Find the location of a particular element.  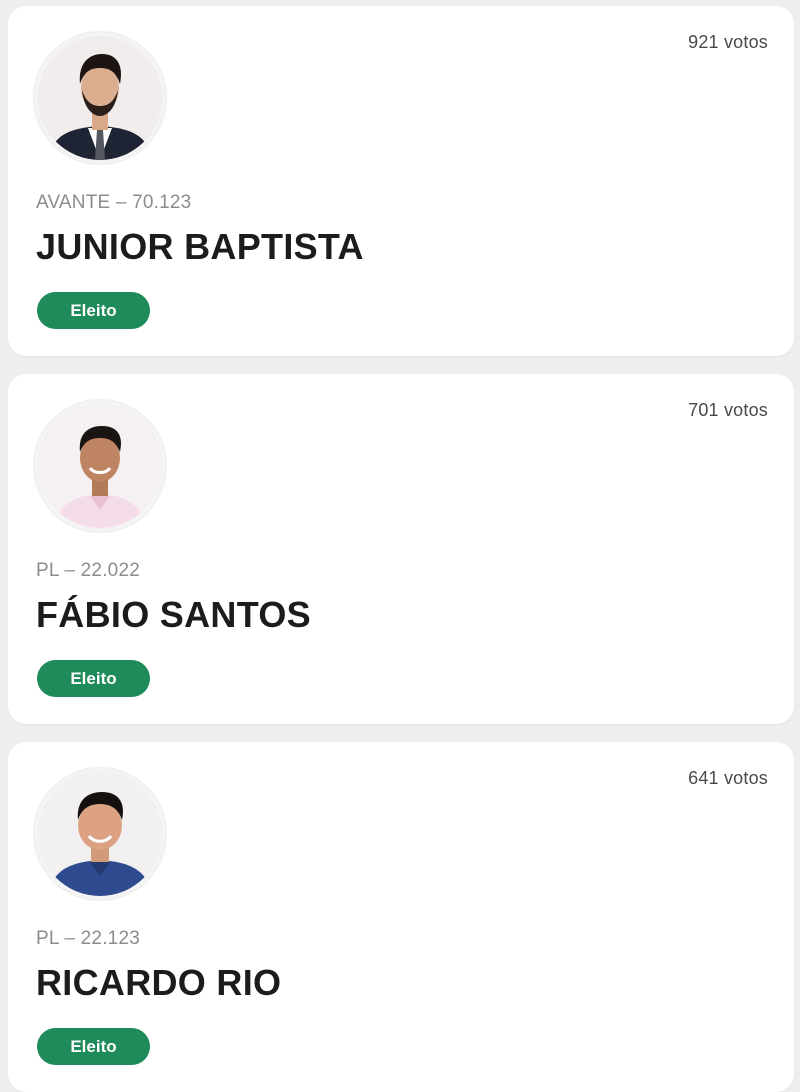

candidate-name: RICARDO RIO is located at coordinates (159, 982).